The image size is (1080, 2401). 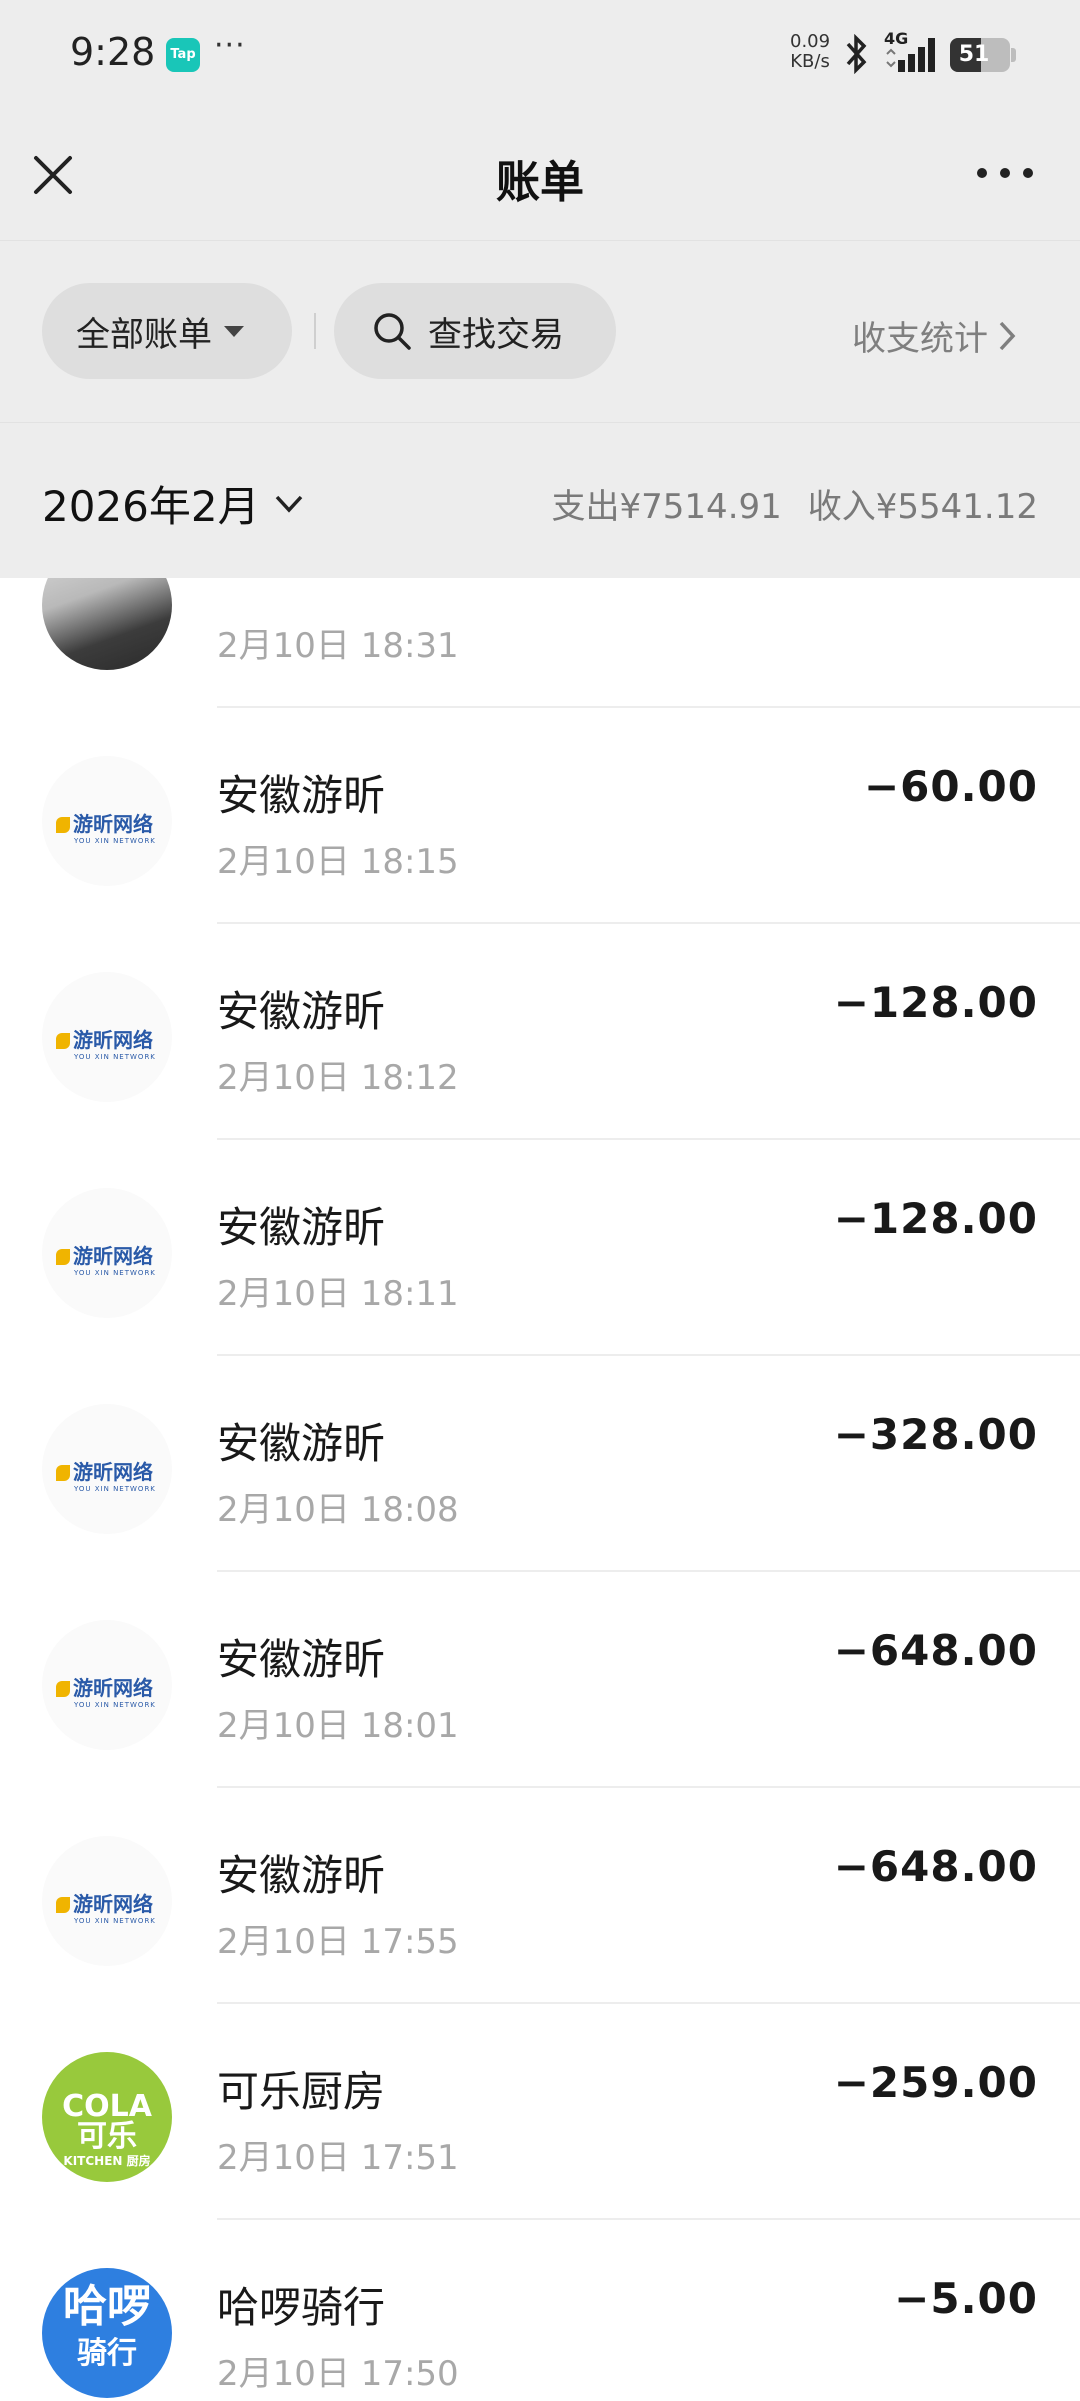 I want to click on bluetooth-icon, so click(x=856, y=54).